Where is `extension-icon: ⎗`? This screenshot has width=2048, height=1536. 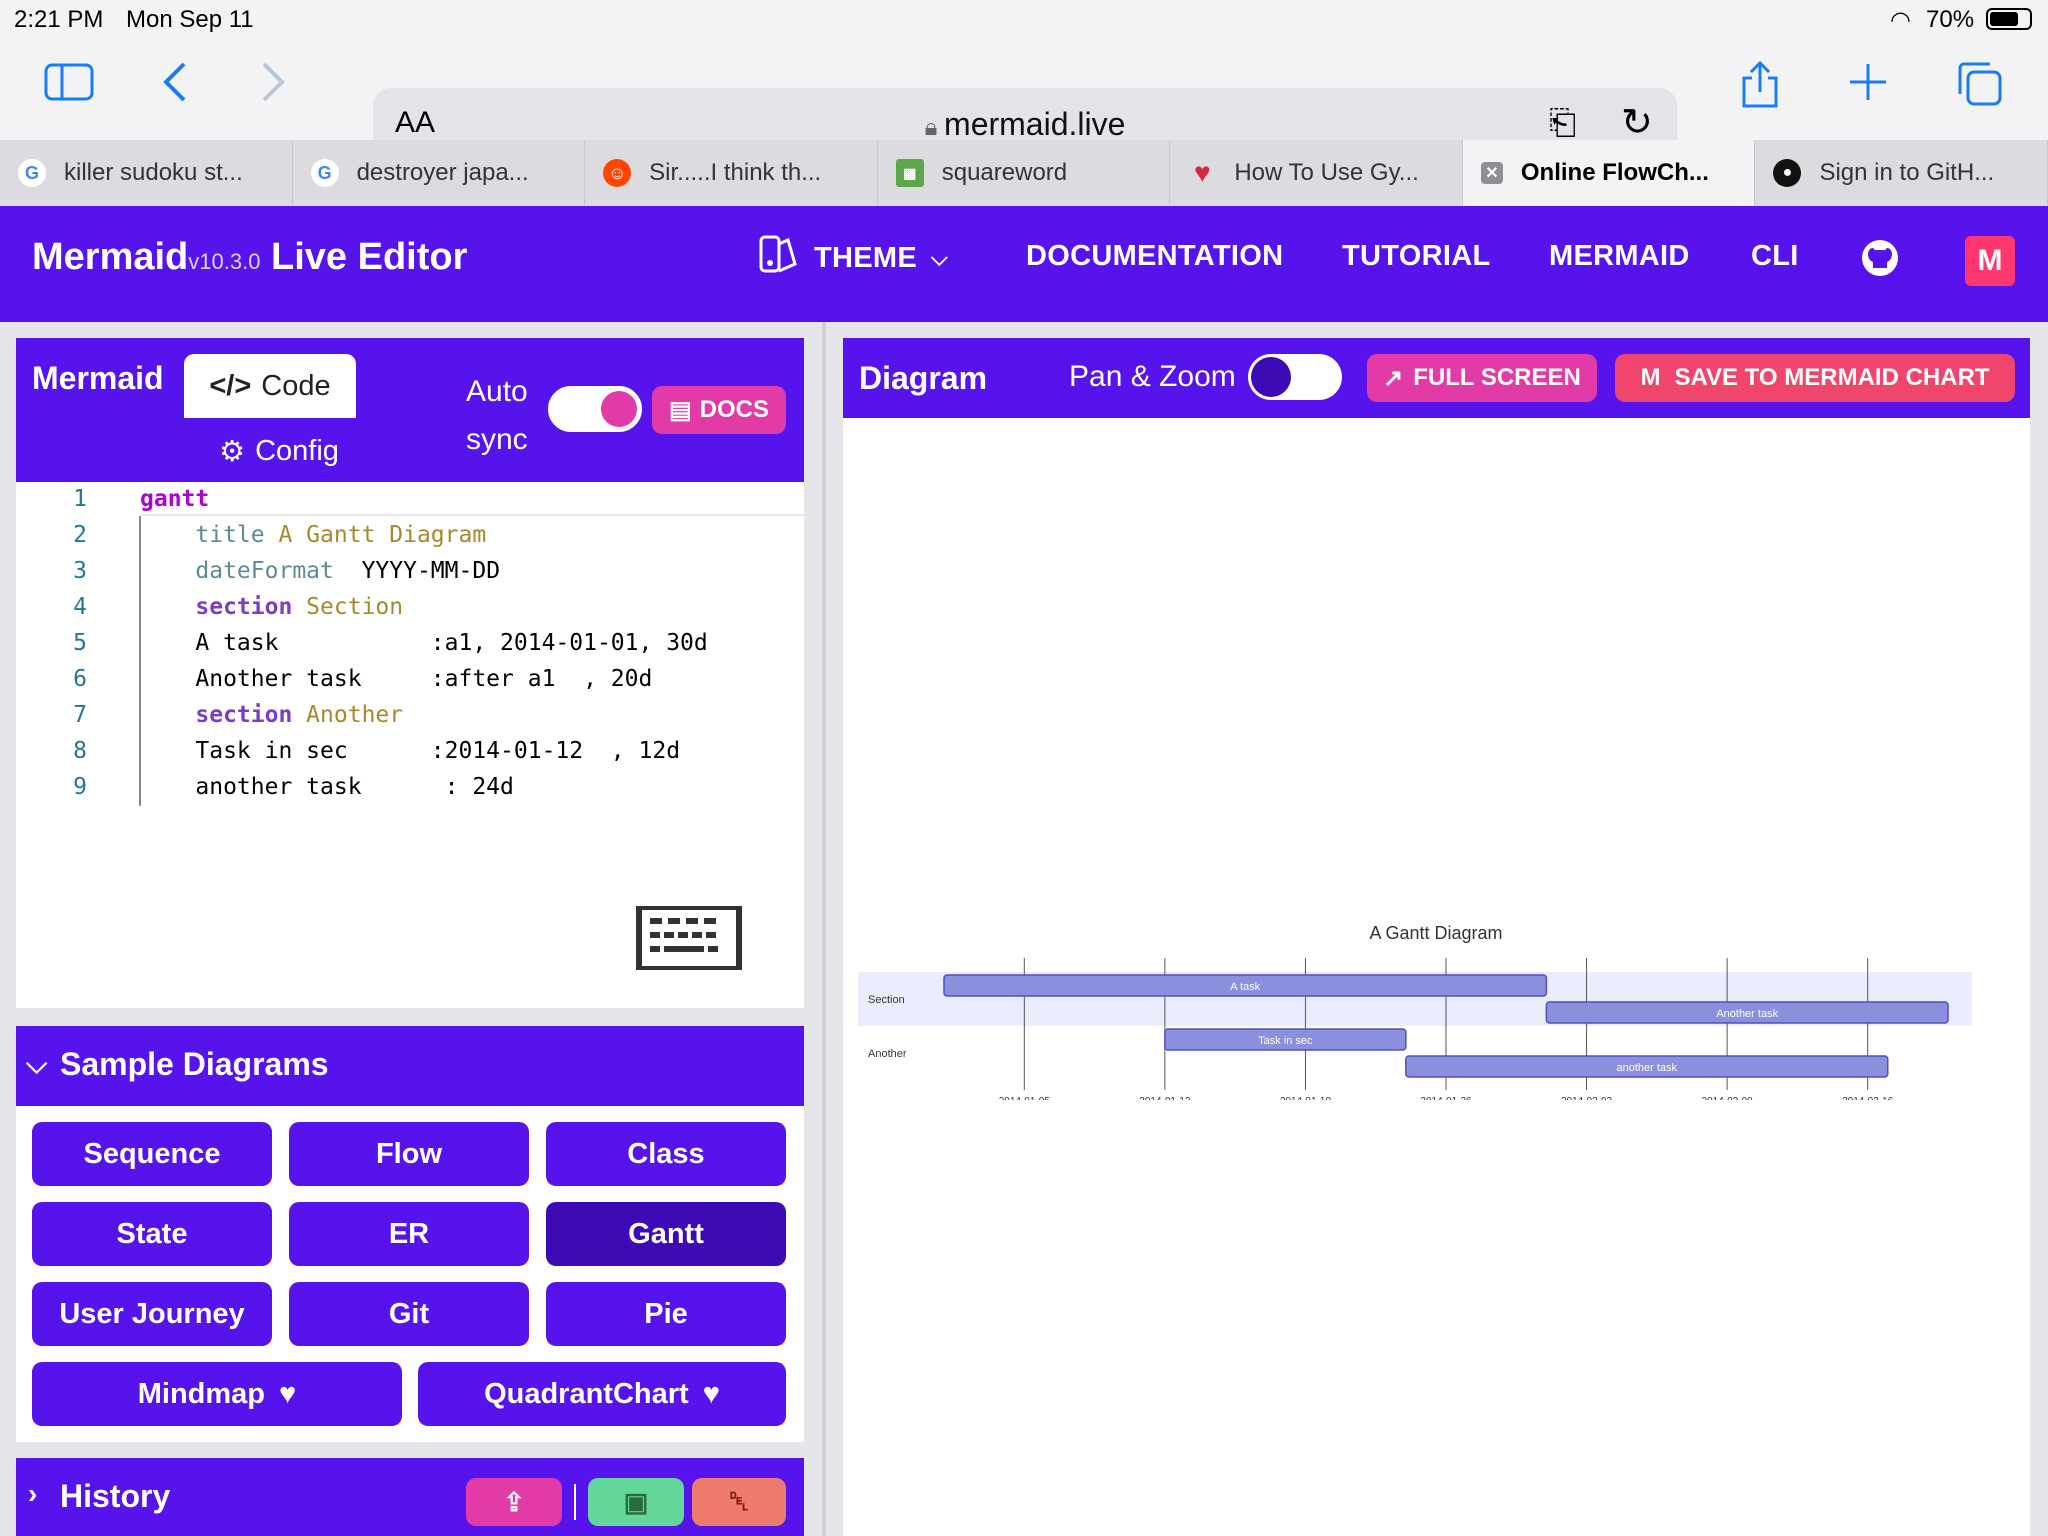 extension-icon: ⎗ is located at coordinates (1562, 123).